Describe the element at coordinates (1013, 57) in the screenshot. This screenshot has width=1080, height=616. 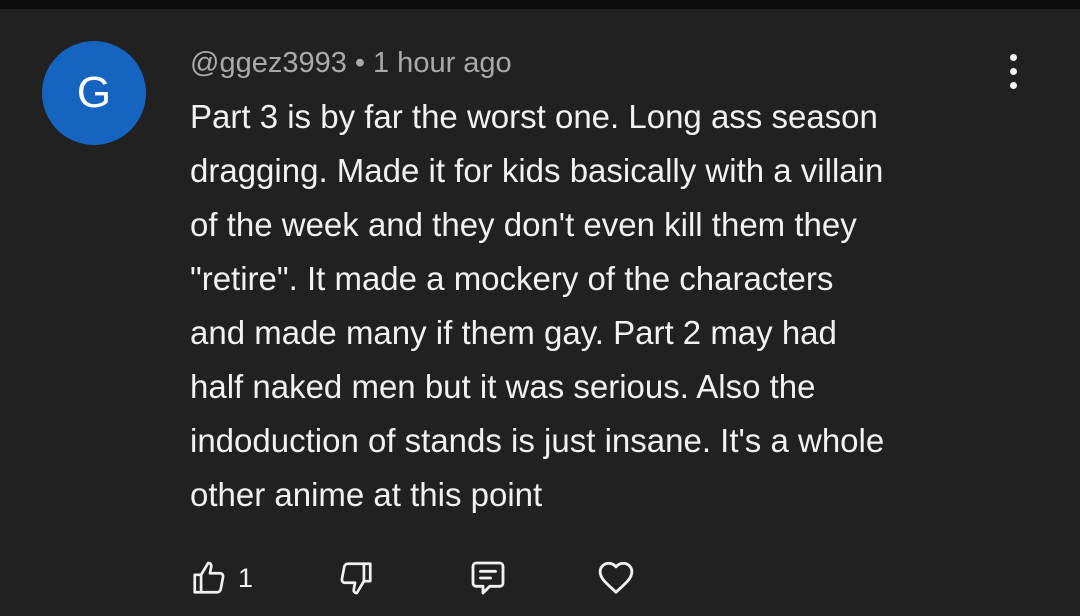
I see `more-vertical-icon` at that location.